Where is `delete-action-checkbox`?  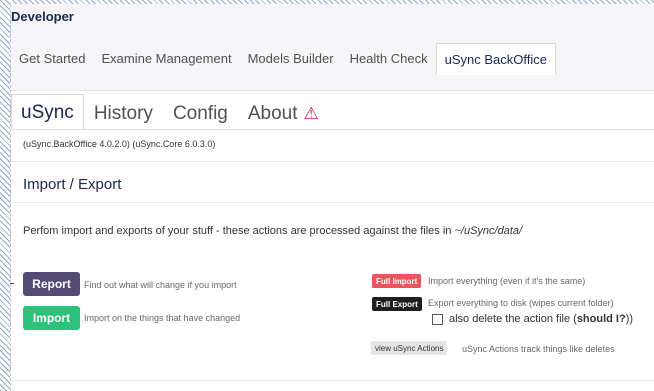
delete-action-checkbox is located at coordinates (437, 319).